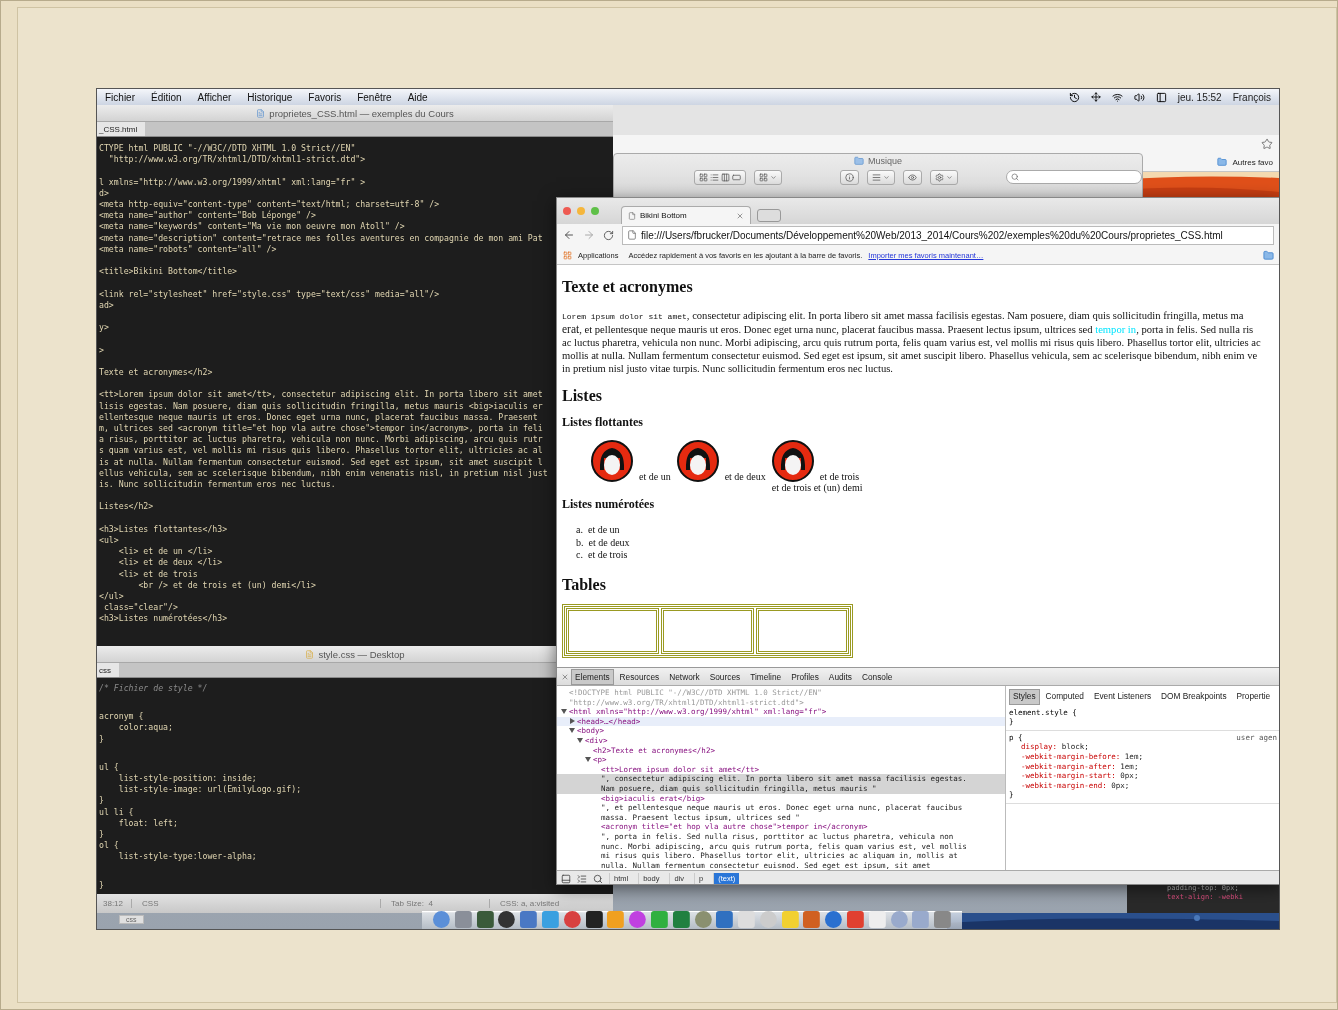  Describe the element at coordinates (321, 451) in the screenshot. I see `code-line: s quam varius est, vel mollis mi risus quis libero. Phasellus tortor elit, ultricies ac al` at that location.